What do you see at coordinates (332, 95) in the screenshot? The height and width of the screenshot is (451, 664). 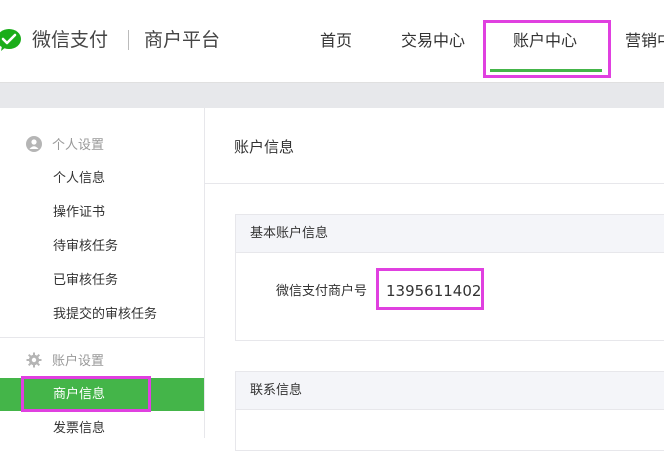 I see `subheader-bar` at bounding box center [332, 95].